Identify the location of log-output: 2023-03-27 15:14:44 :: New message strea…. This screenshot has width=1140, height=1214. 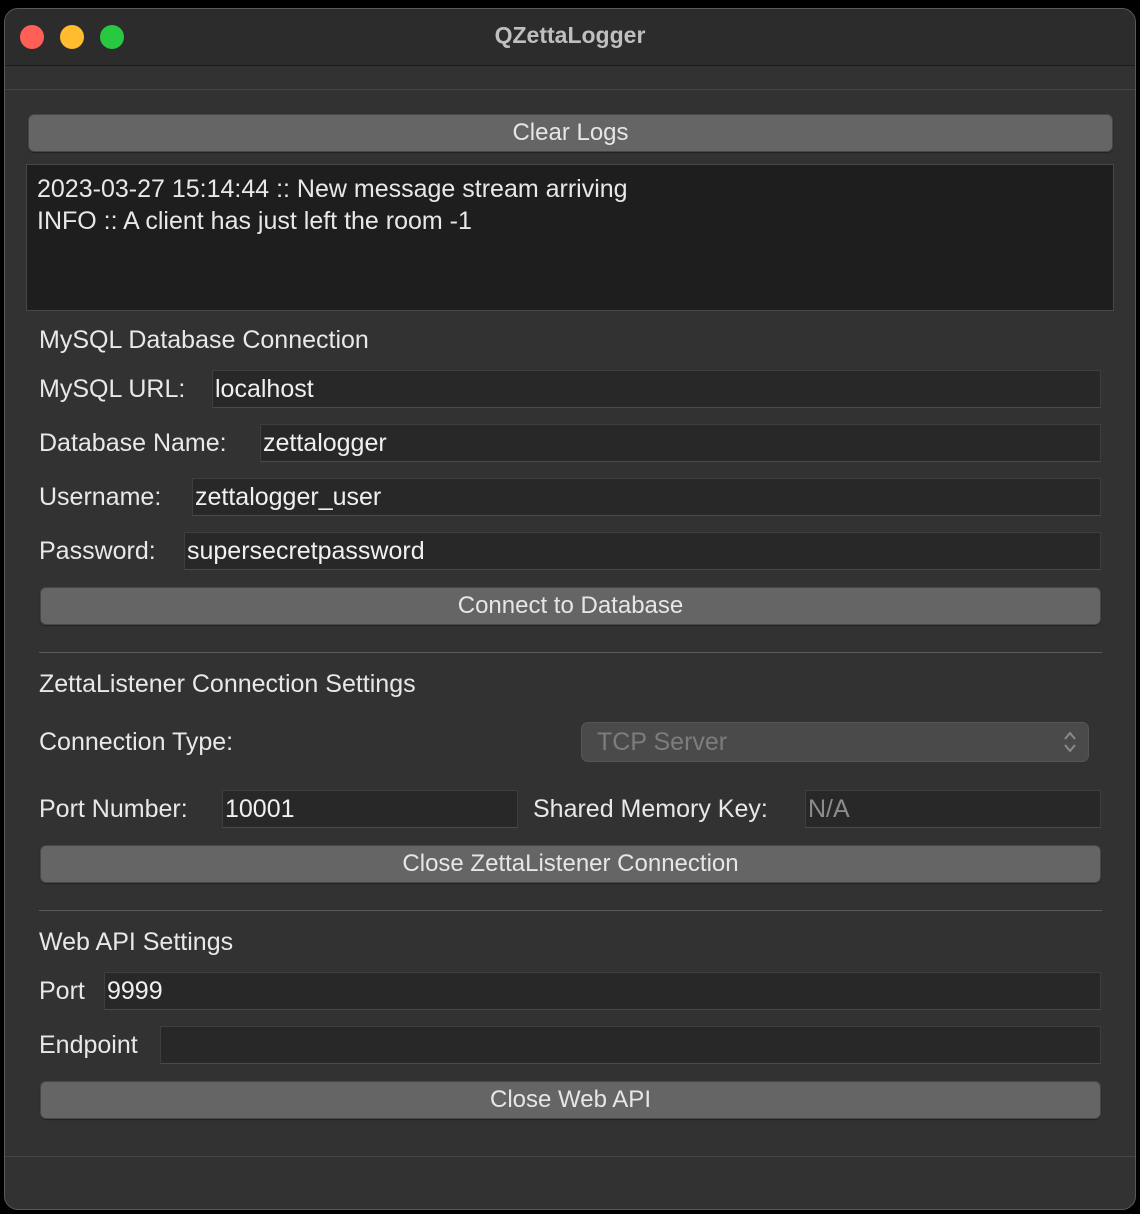
(570, 237).